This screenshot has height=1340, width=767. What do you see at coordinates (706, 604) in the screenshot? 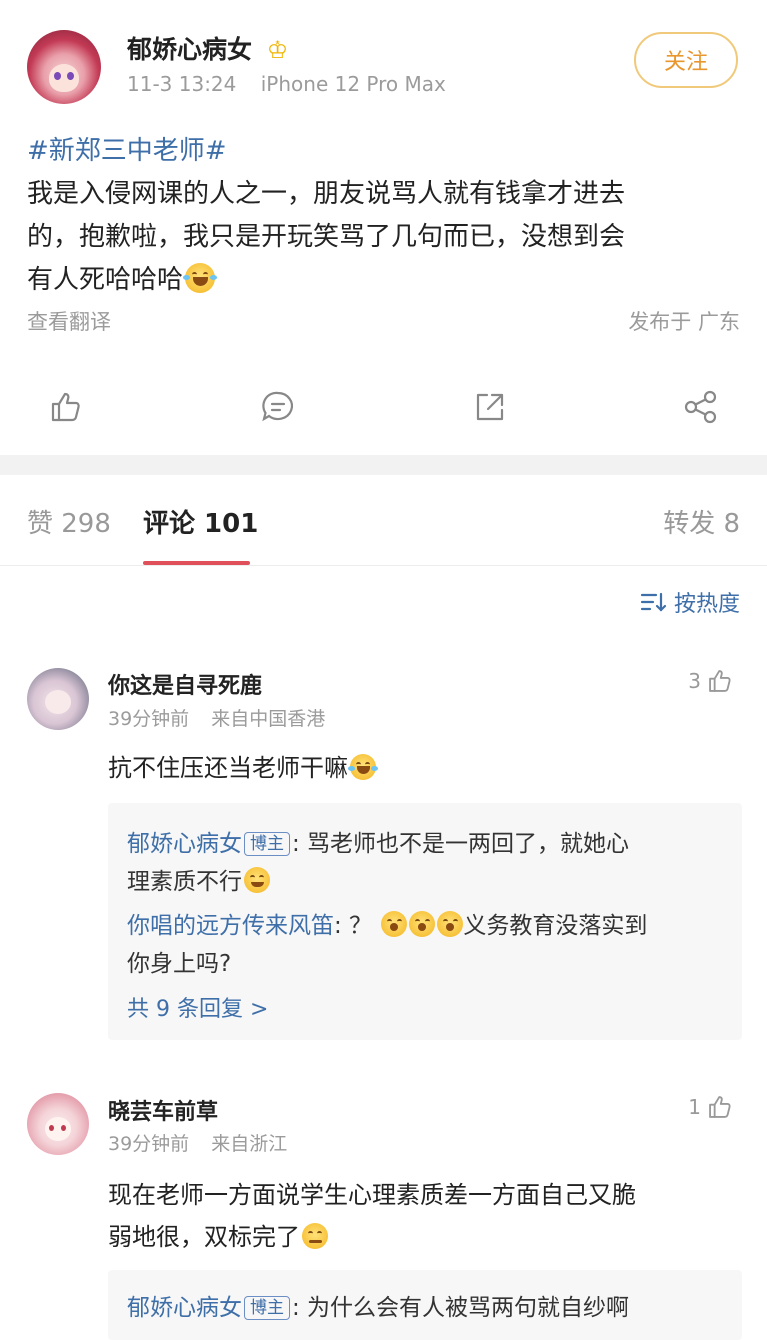
I see `sort-label: 按热度` at bounding box center [706, 604].